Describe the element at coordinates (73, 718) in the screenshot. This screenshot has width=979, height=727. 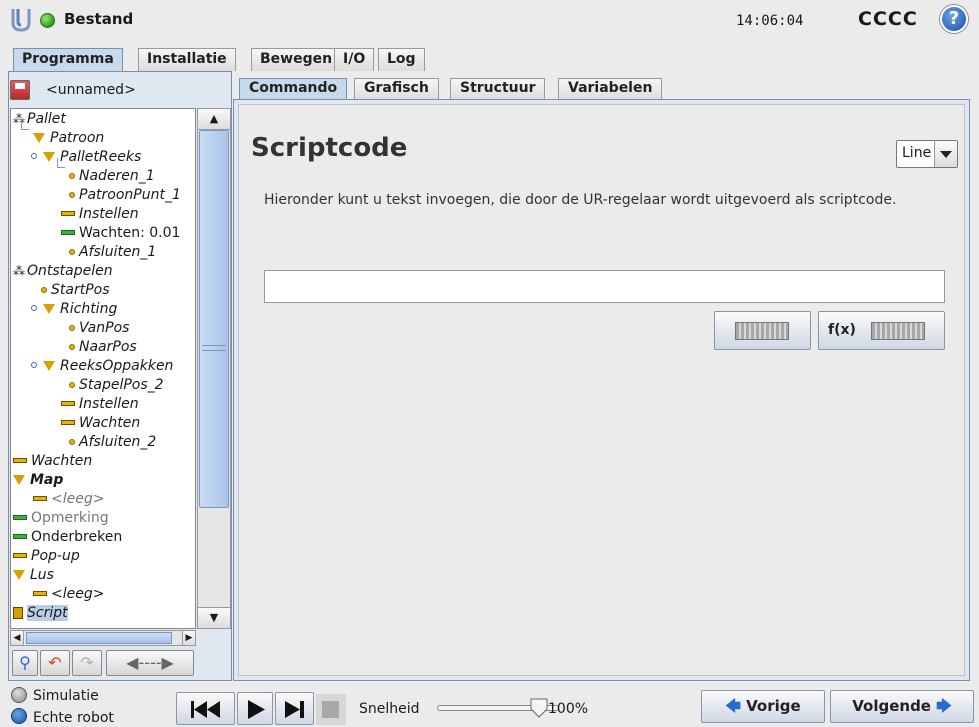
I see `real-robot-label: Echte robot` at that location.